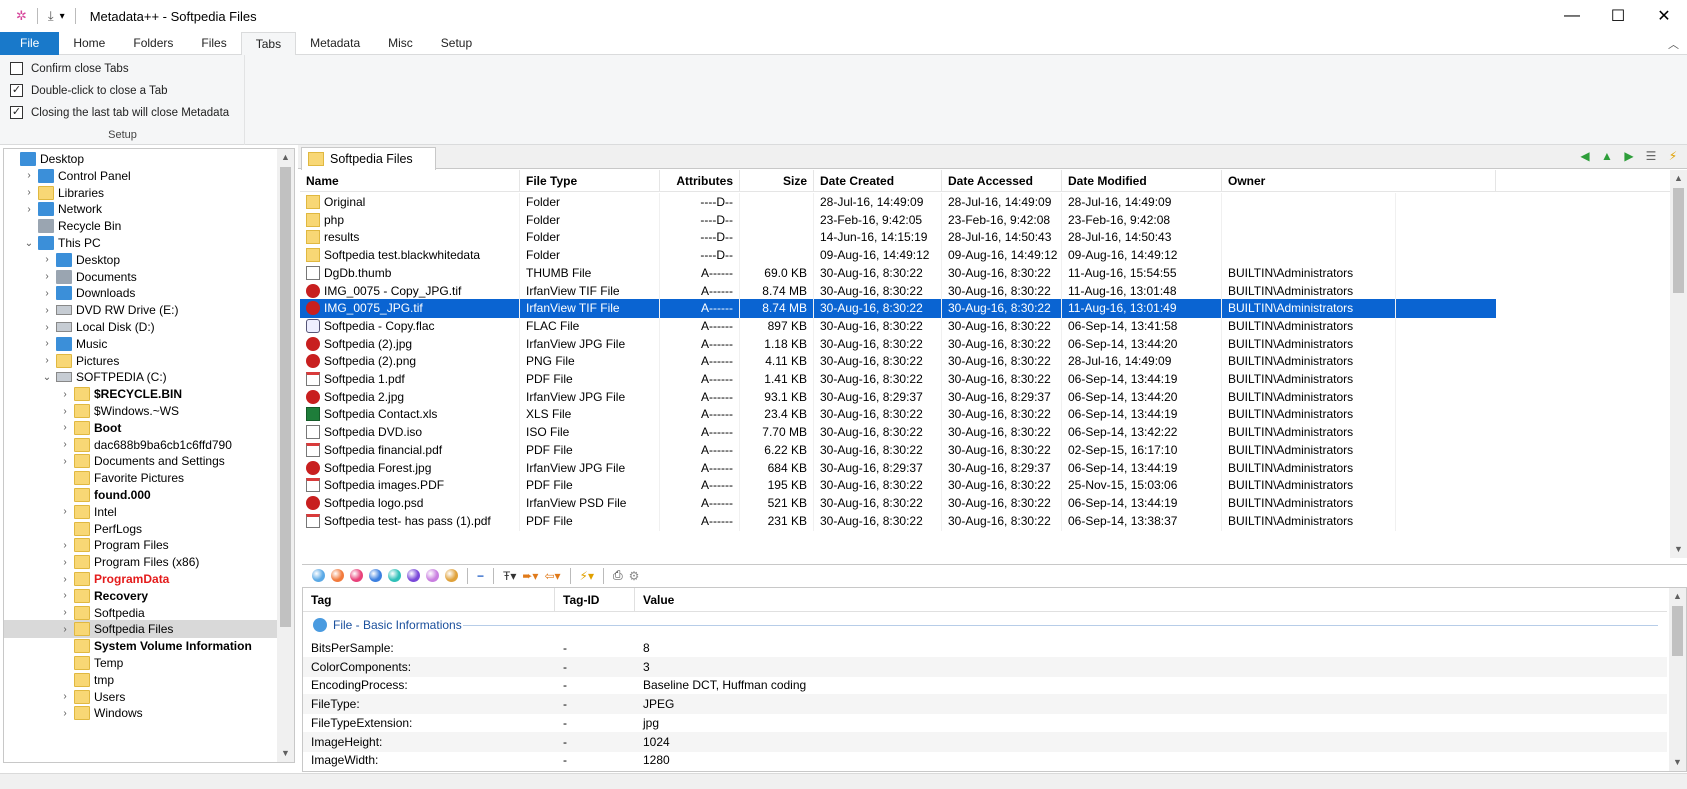  Describe the element at coordinates (1673, 44) in the screenshot. I see `collapse-ribbon-icon: ︿` at that location.